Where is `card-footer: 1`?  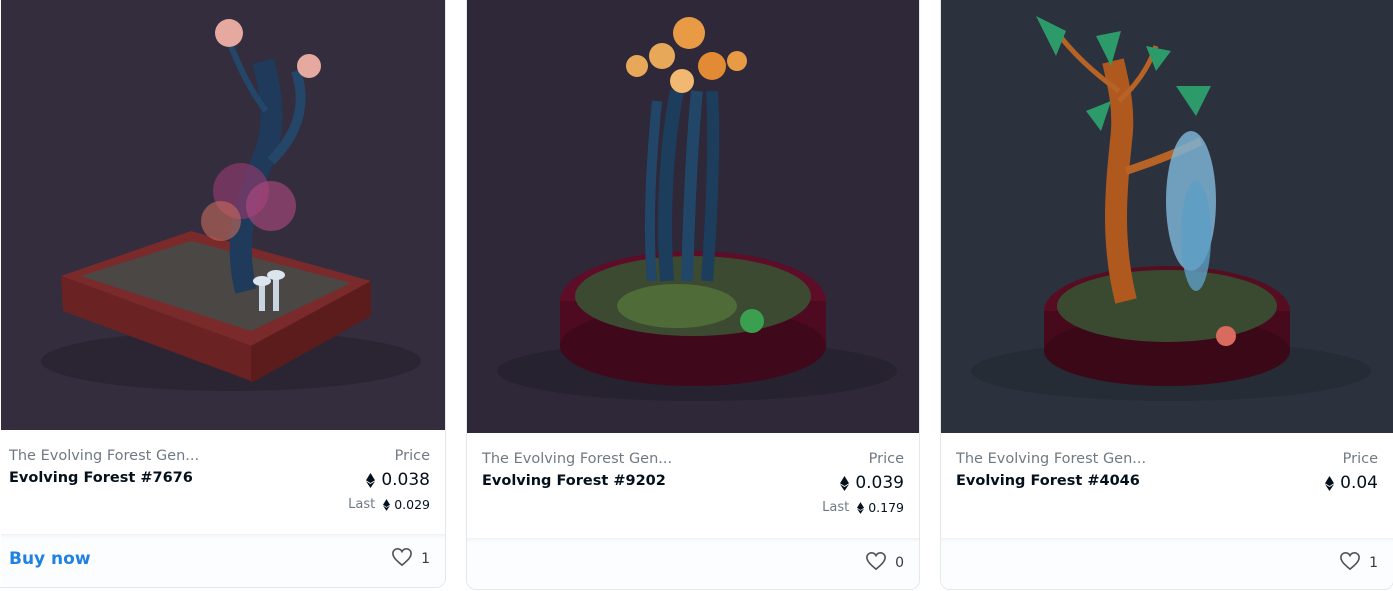
card-footer: 1 is located at coordinates (1167, 563).